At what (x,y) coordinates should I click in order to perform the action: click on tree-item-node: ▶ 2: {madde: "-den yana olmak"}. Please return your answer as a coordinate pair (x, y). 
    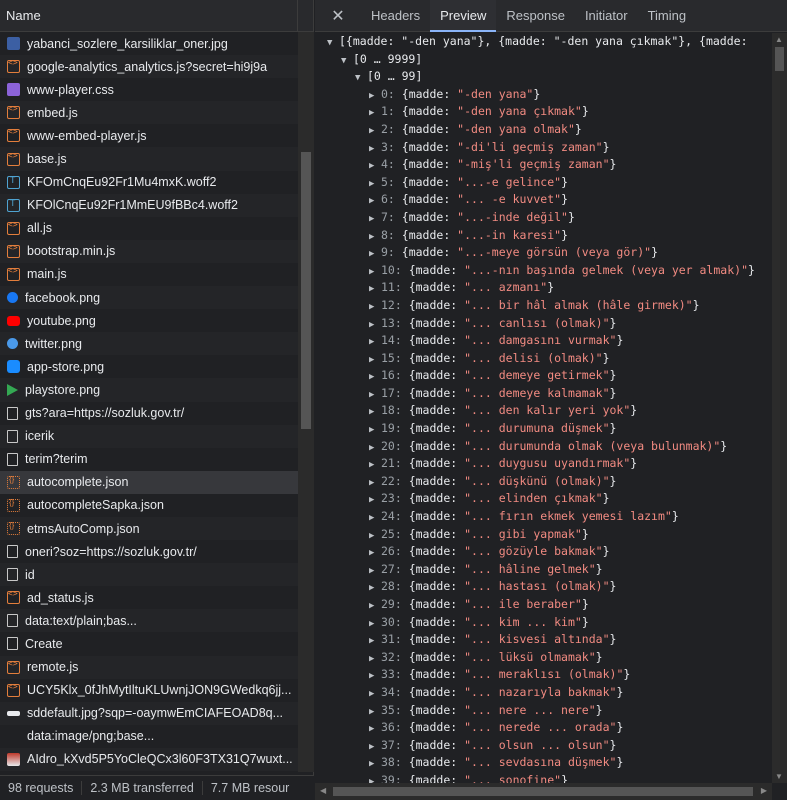
    Looking at the image, I should click on (543, 130).